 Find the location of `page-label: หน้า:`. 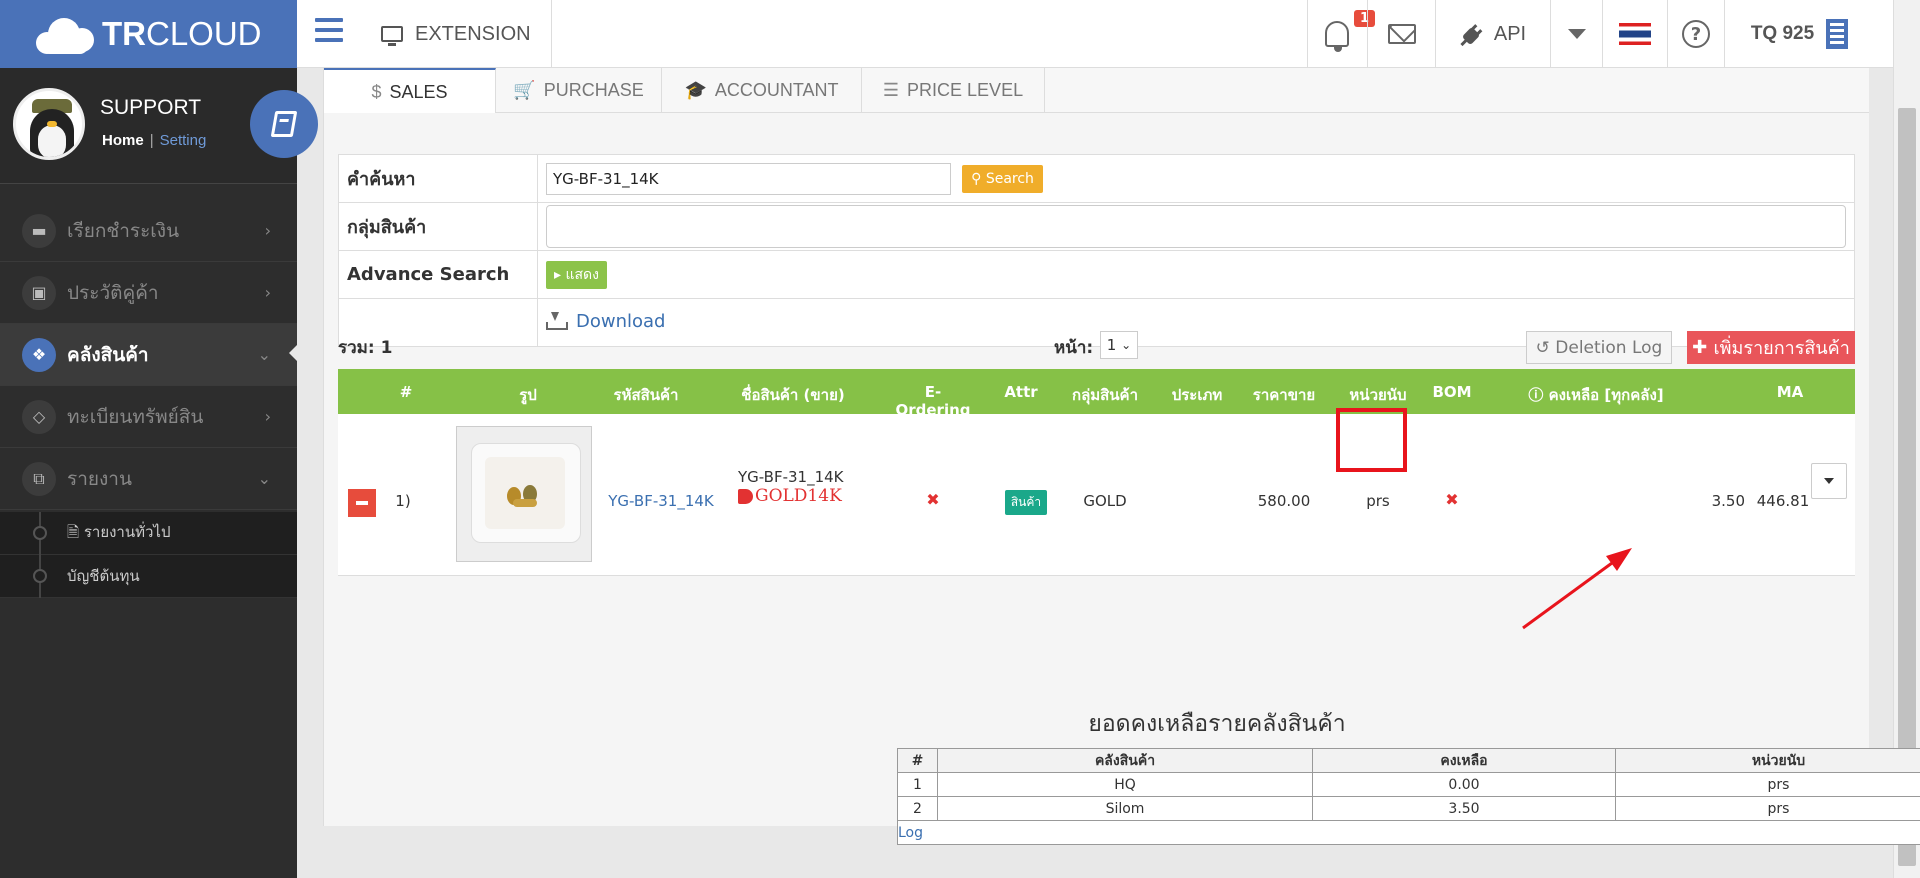

page-label: หน้า: is located at coordinates (1074, 348).